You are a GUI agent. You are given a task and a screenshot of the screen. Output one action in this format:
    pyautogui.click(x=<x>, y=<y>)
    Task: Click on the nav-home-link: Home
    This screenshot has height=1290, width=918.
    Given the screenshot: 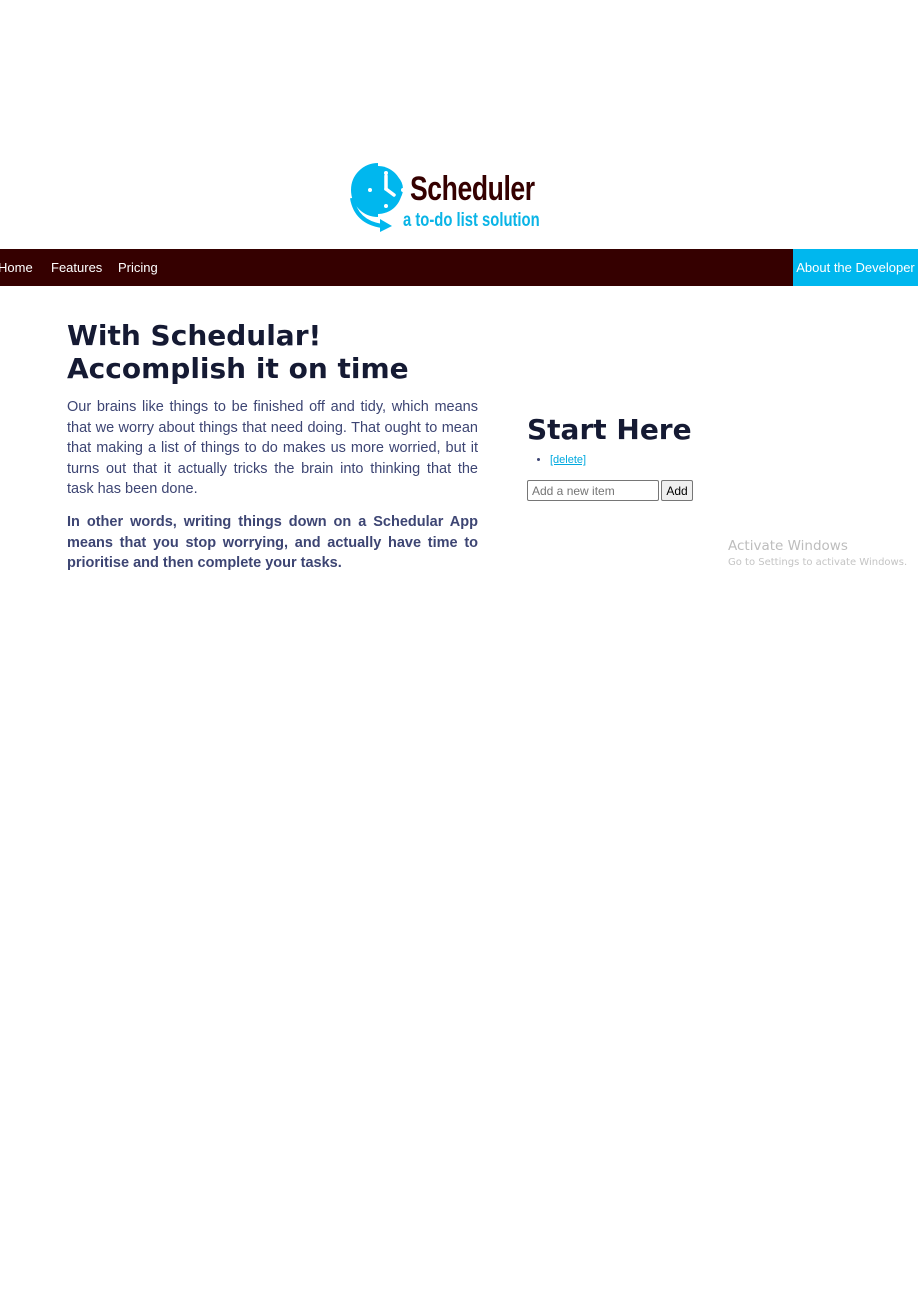 What is the action you would take?
    pyautogui.click(x=16, y=267)
    